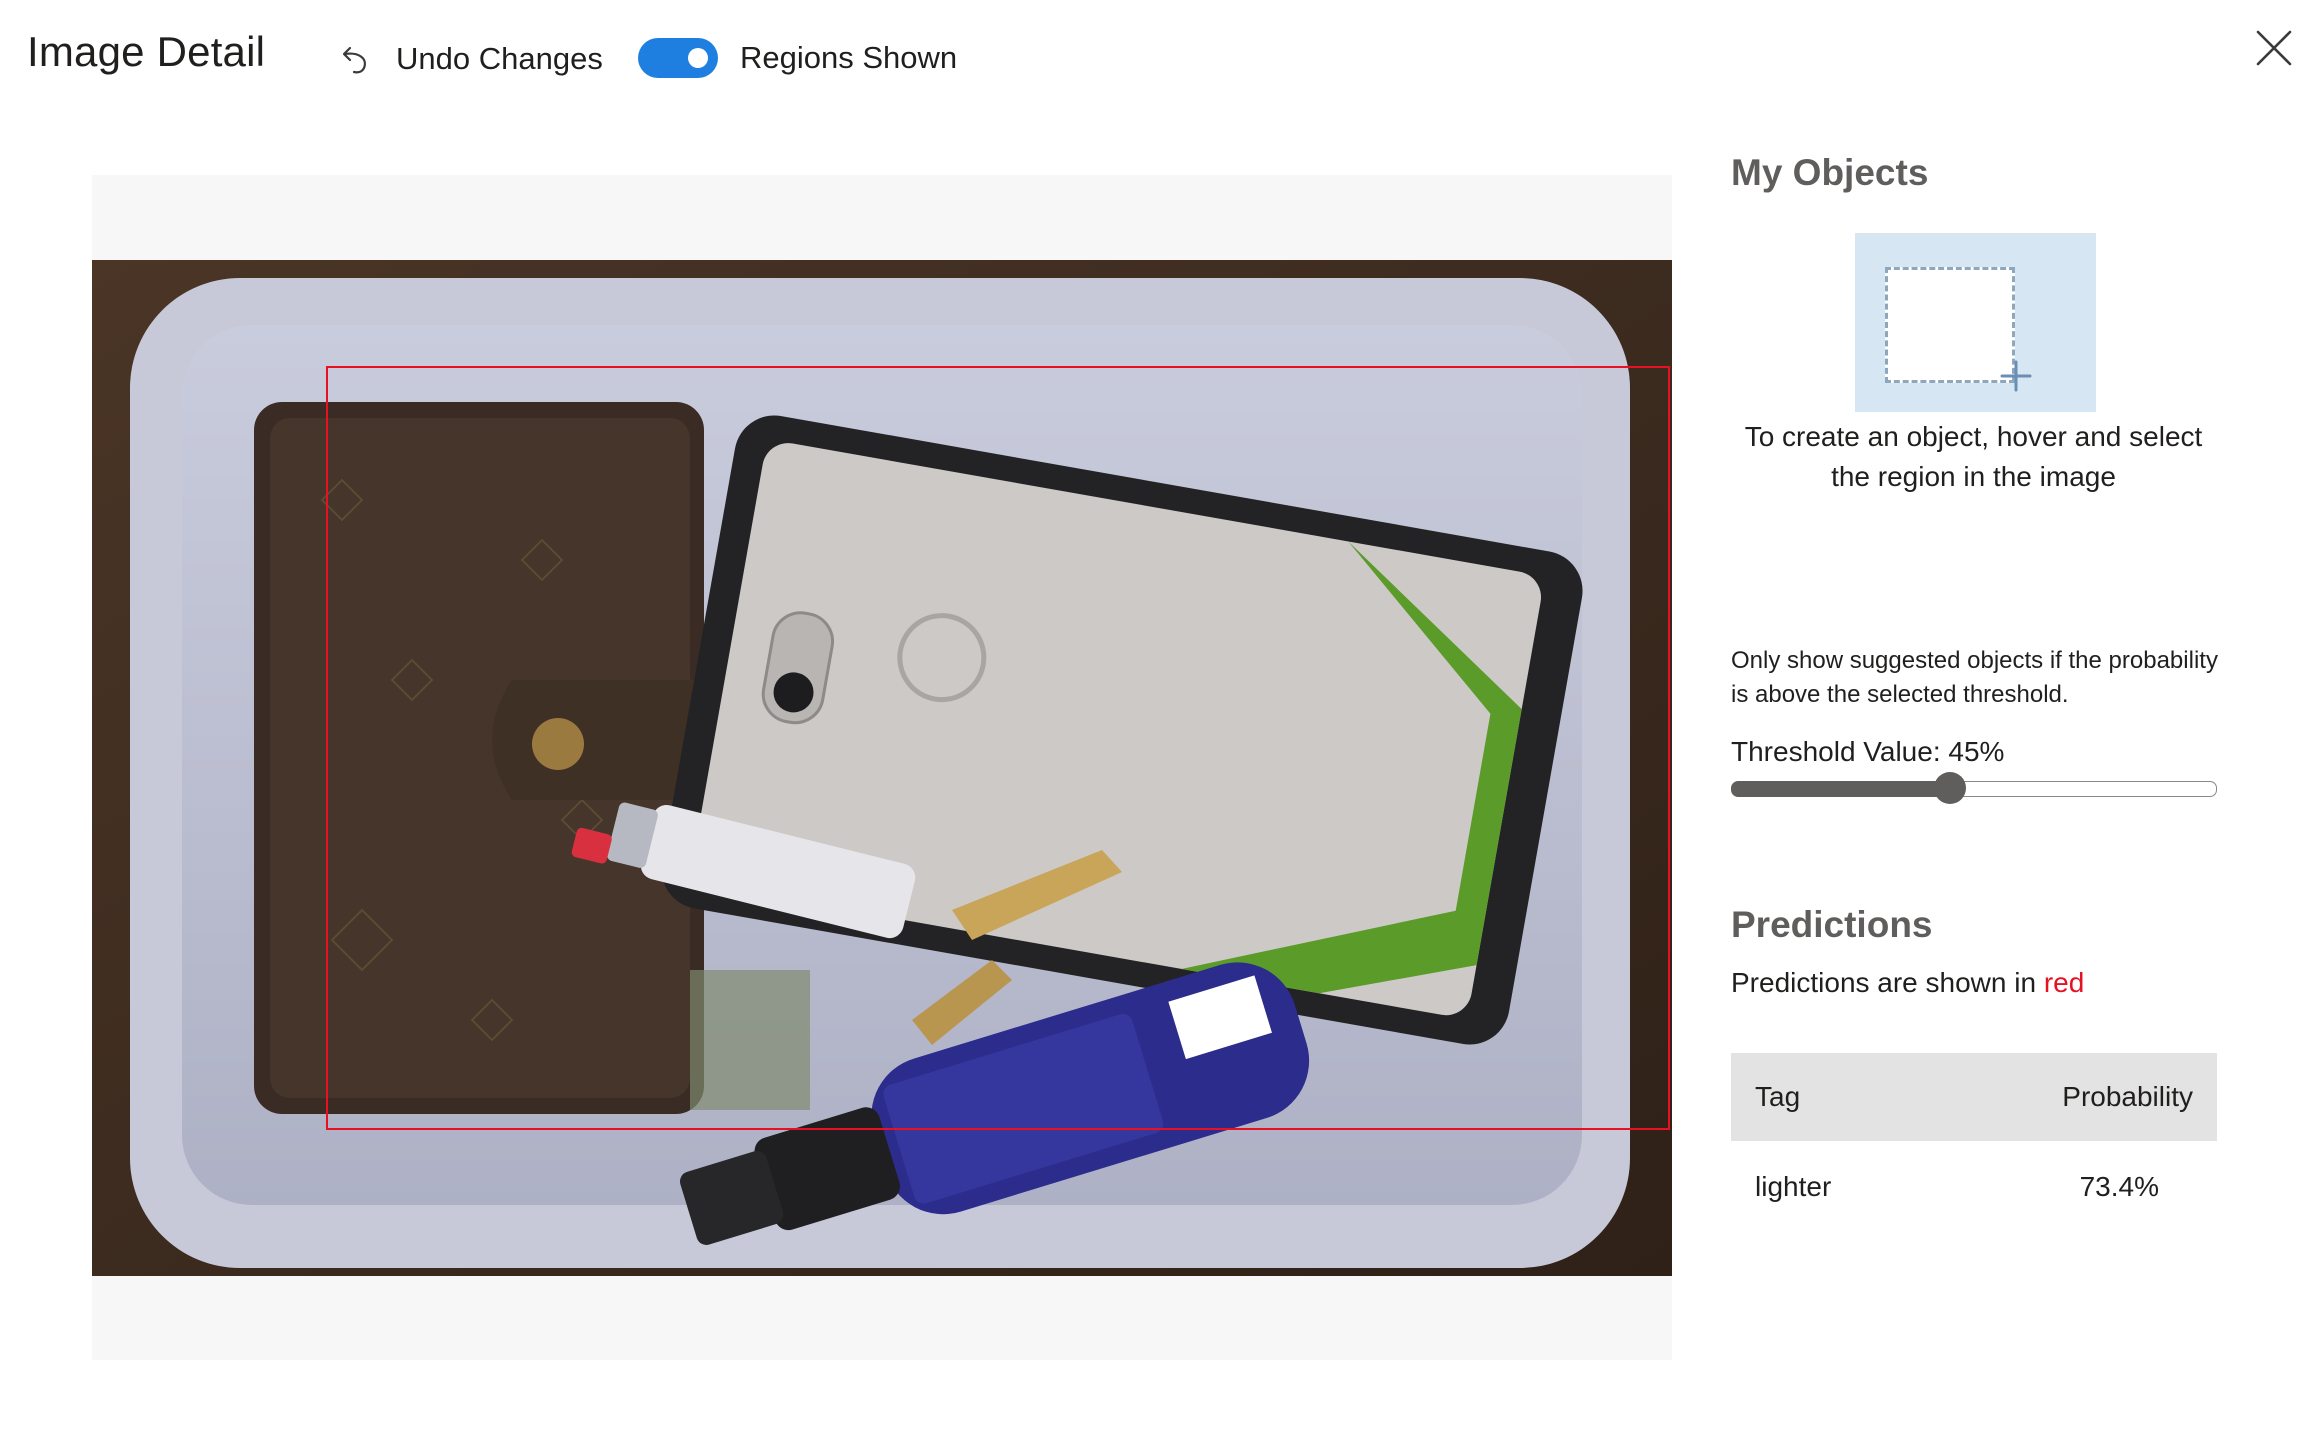 This screenshot has height=1433, width=2321. What do you see at coordinates (2064, 982) in the screenshot?
I see `predictions-note-color-word: red` at bounding box center [2064, 982].